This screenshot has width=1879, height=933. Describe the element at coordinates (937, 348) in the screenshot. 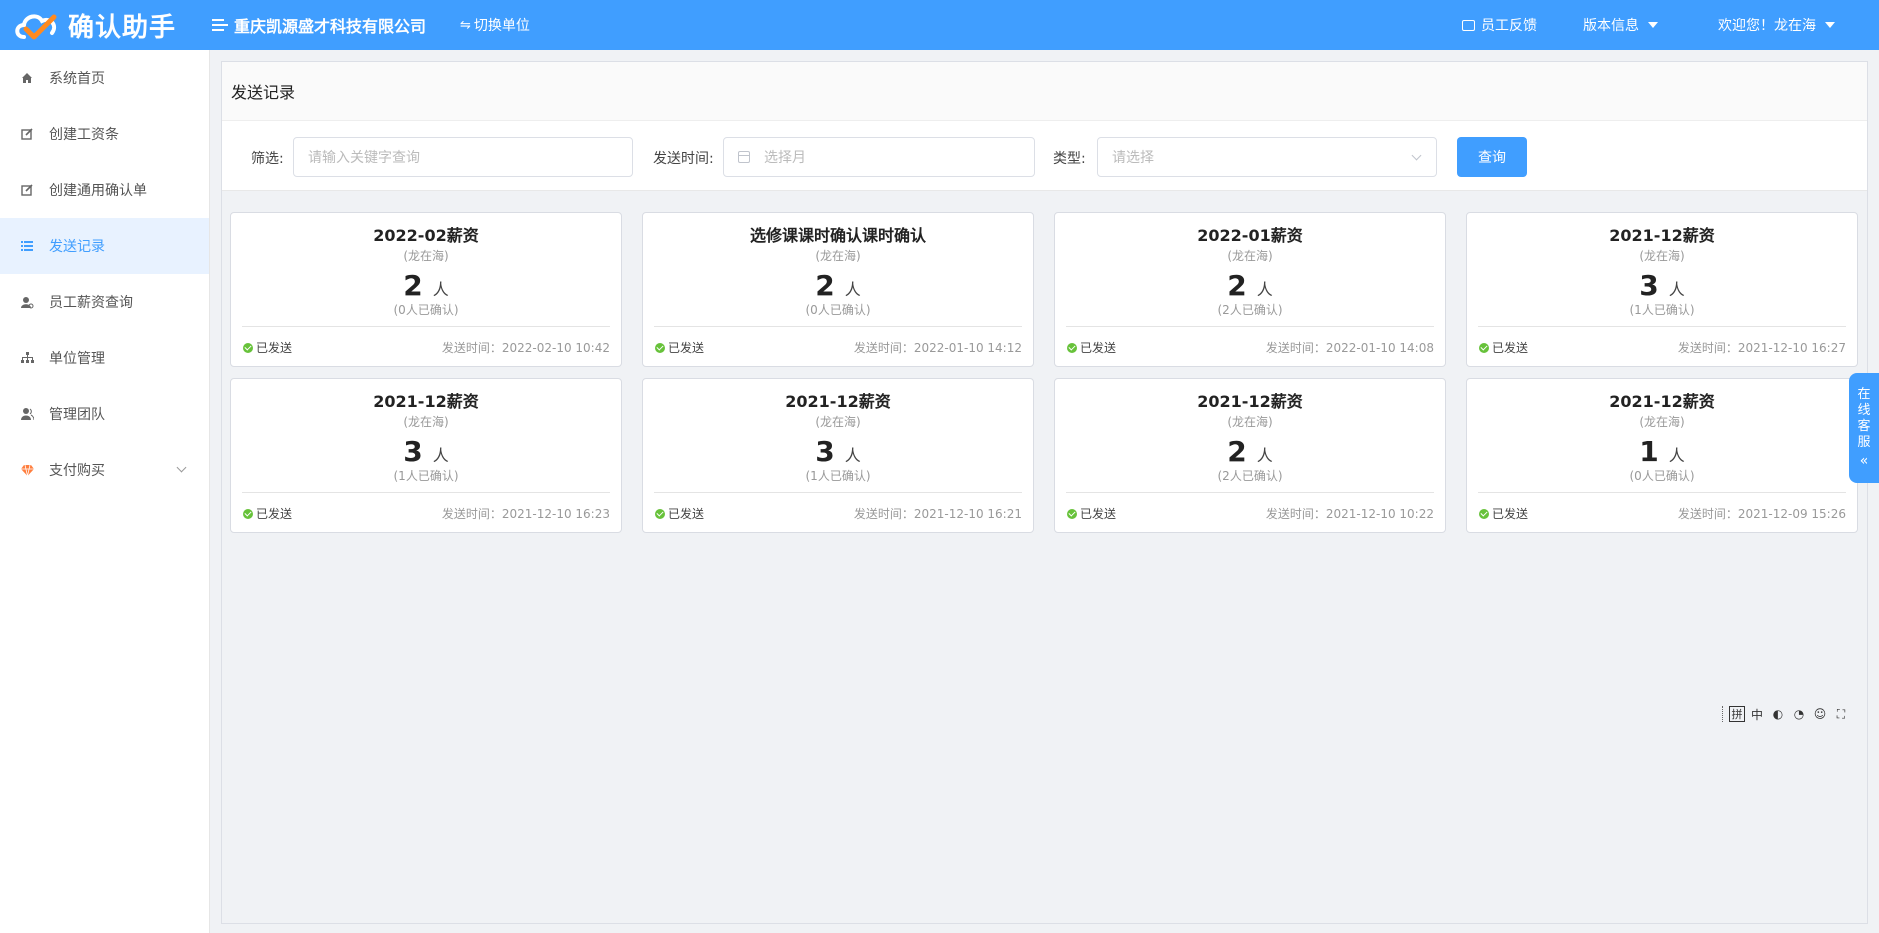

I see `card-send-time: 发送时间：2022-01-10 14:12` at that location.